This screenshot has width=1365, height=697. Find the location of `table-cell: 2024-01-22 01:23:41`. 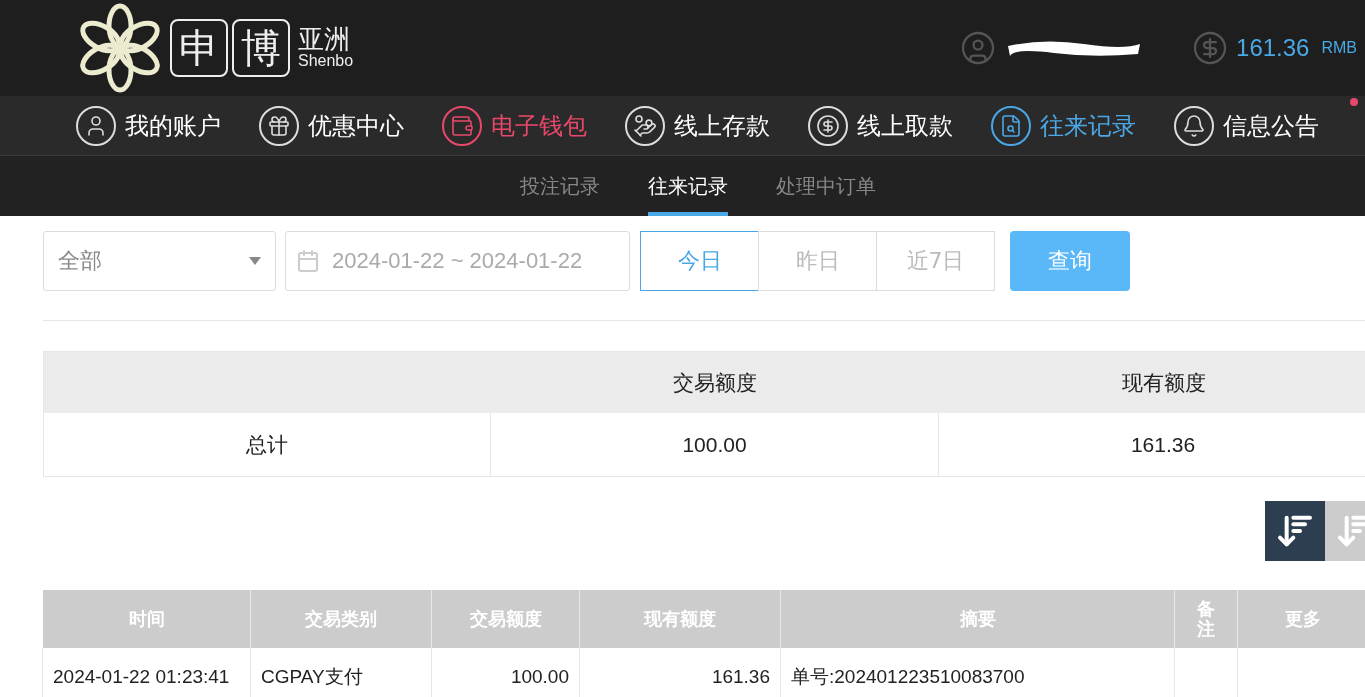

table-cell: 2024-01-22 01:23:41 is located at coordinates (146, 672).